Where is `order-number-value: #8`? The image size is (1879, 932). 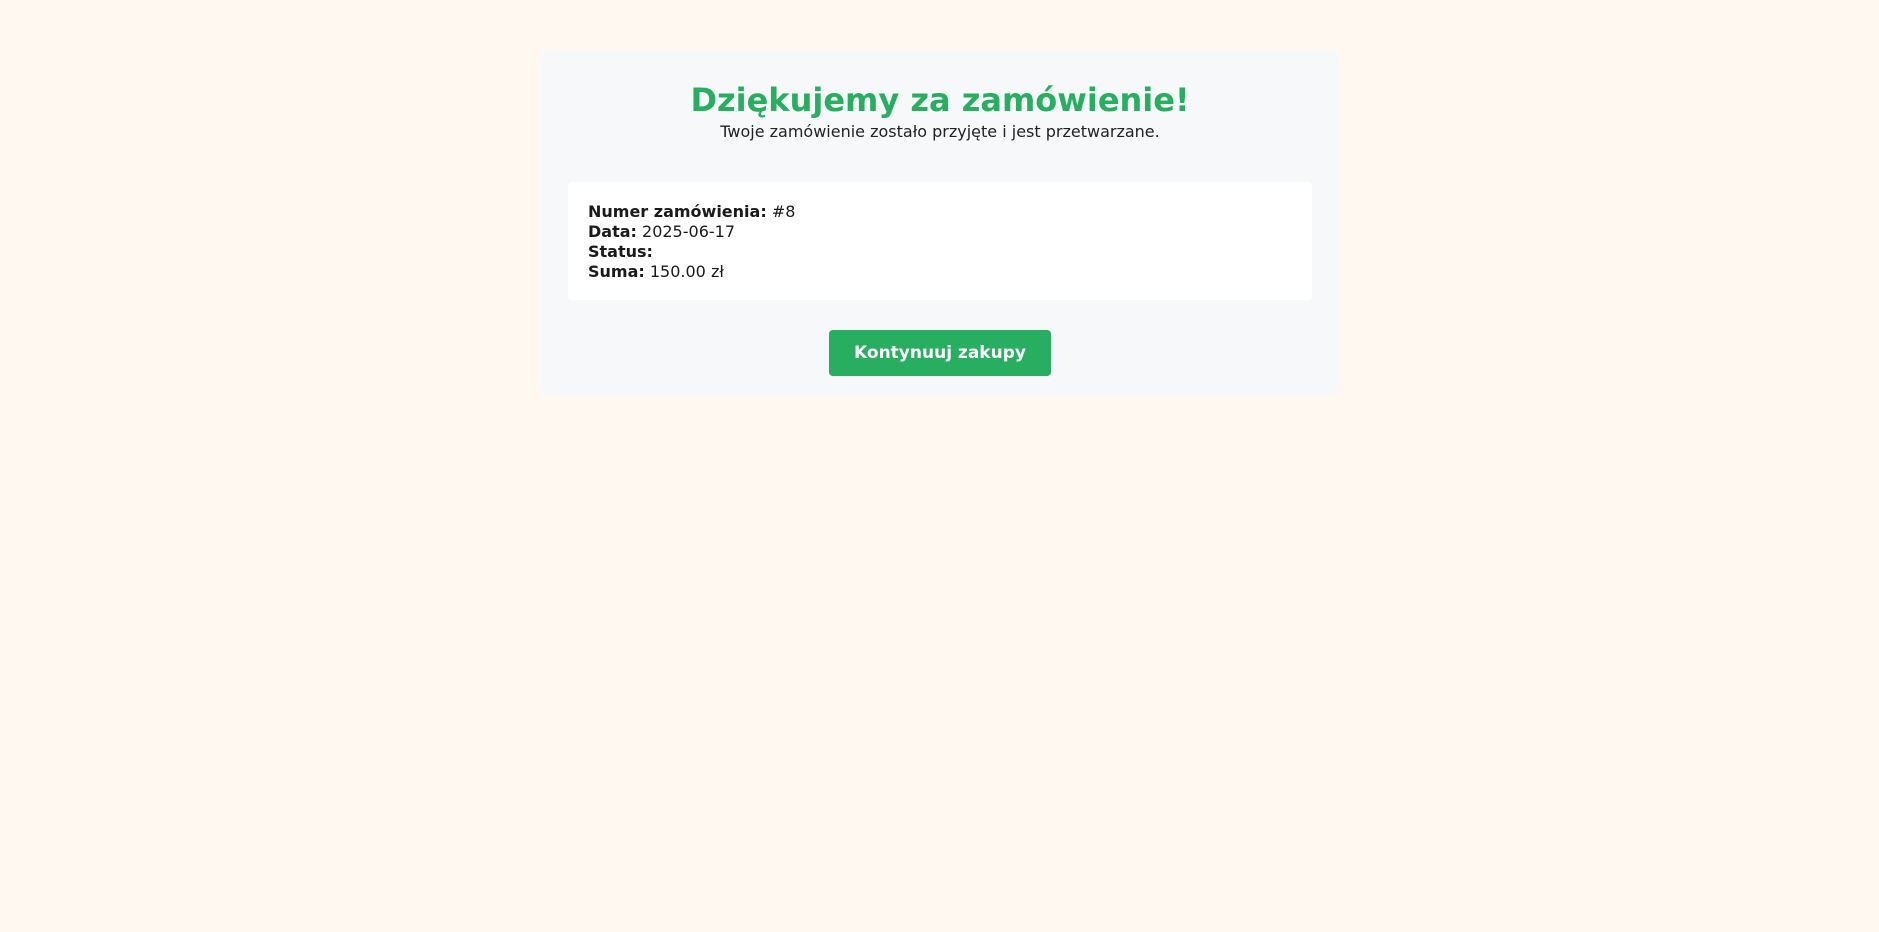
order-number-value: #8 is located at coordinates (783, 211).